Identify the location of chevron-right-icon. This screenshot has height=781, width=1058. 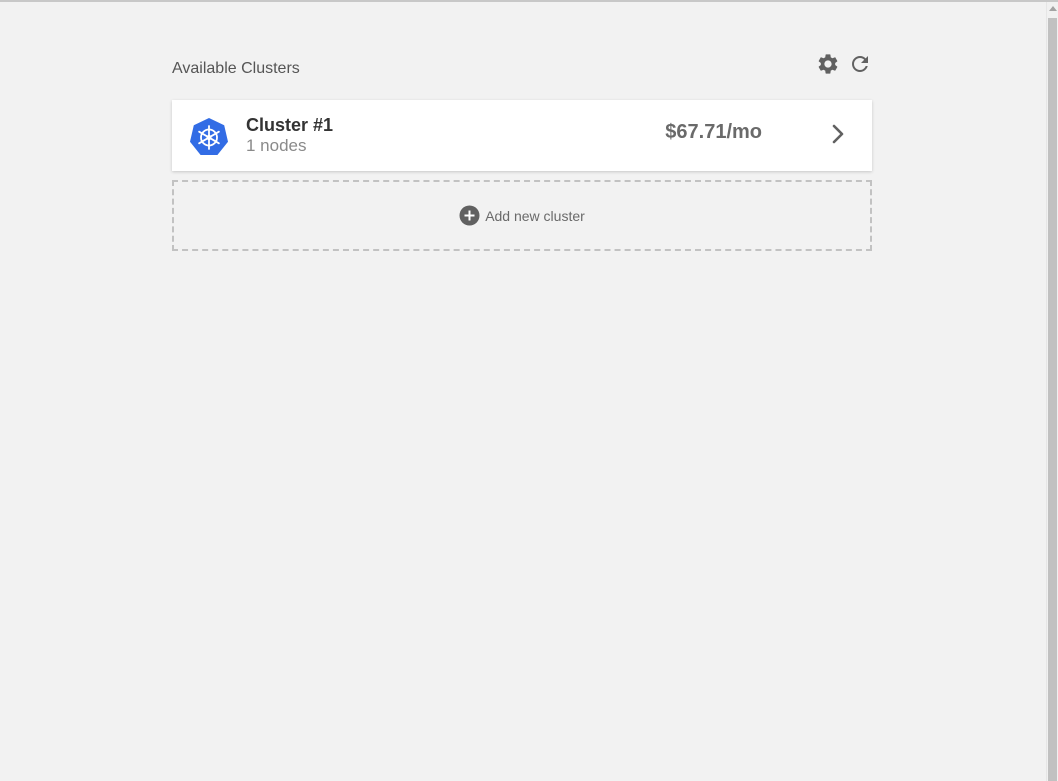
(839, 134).